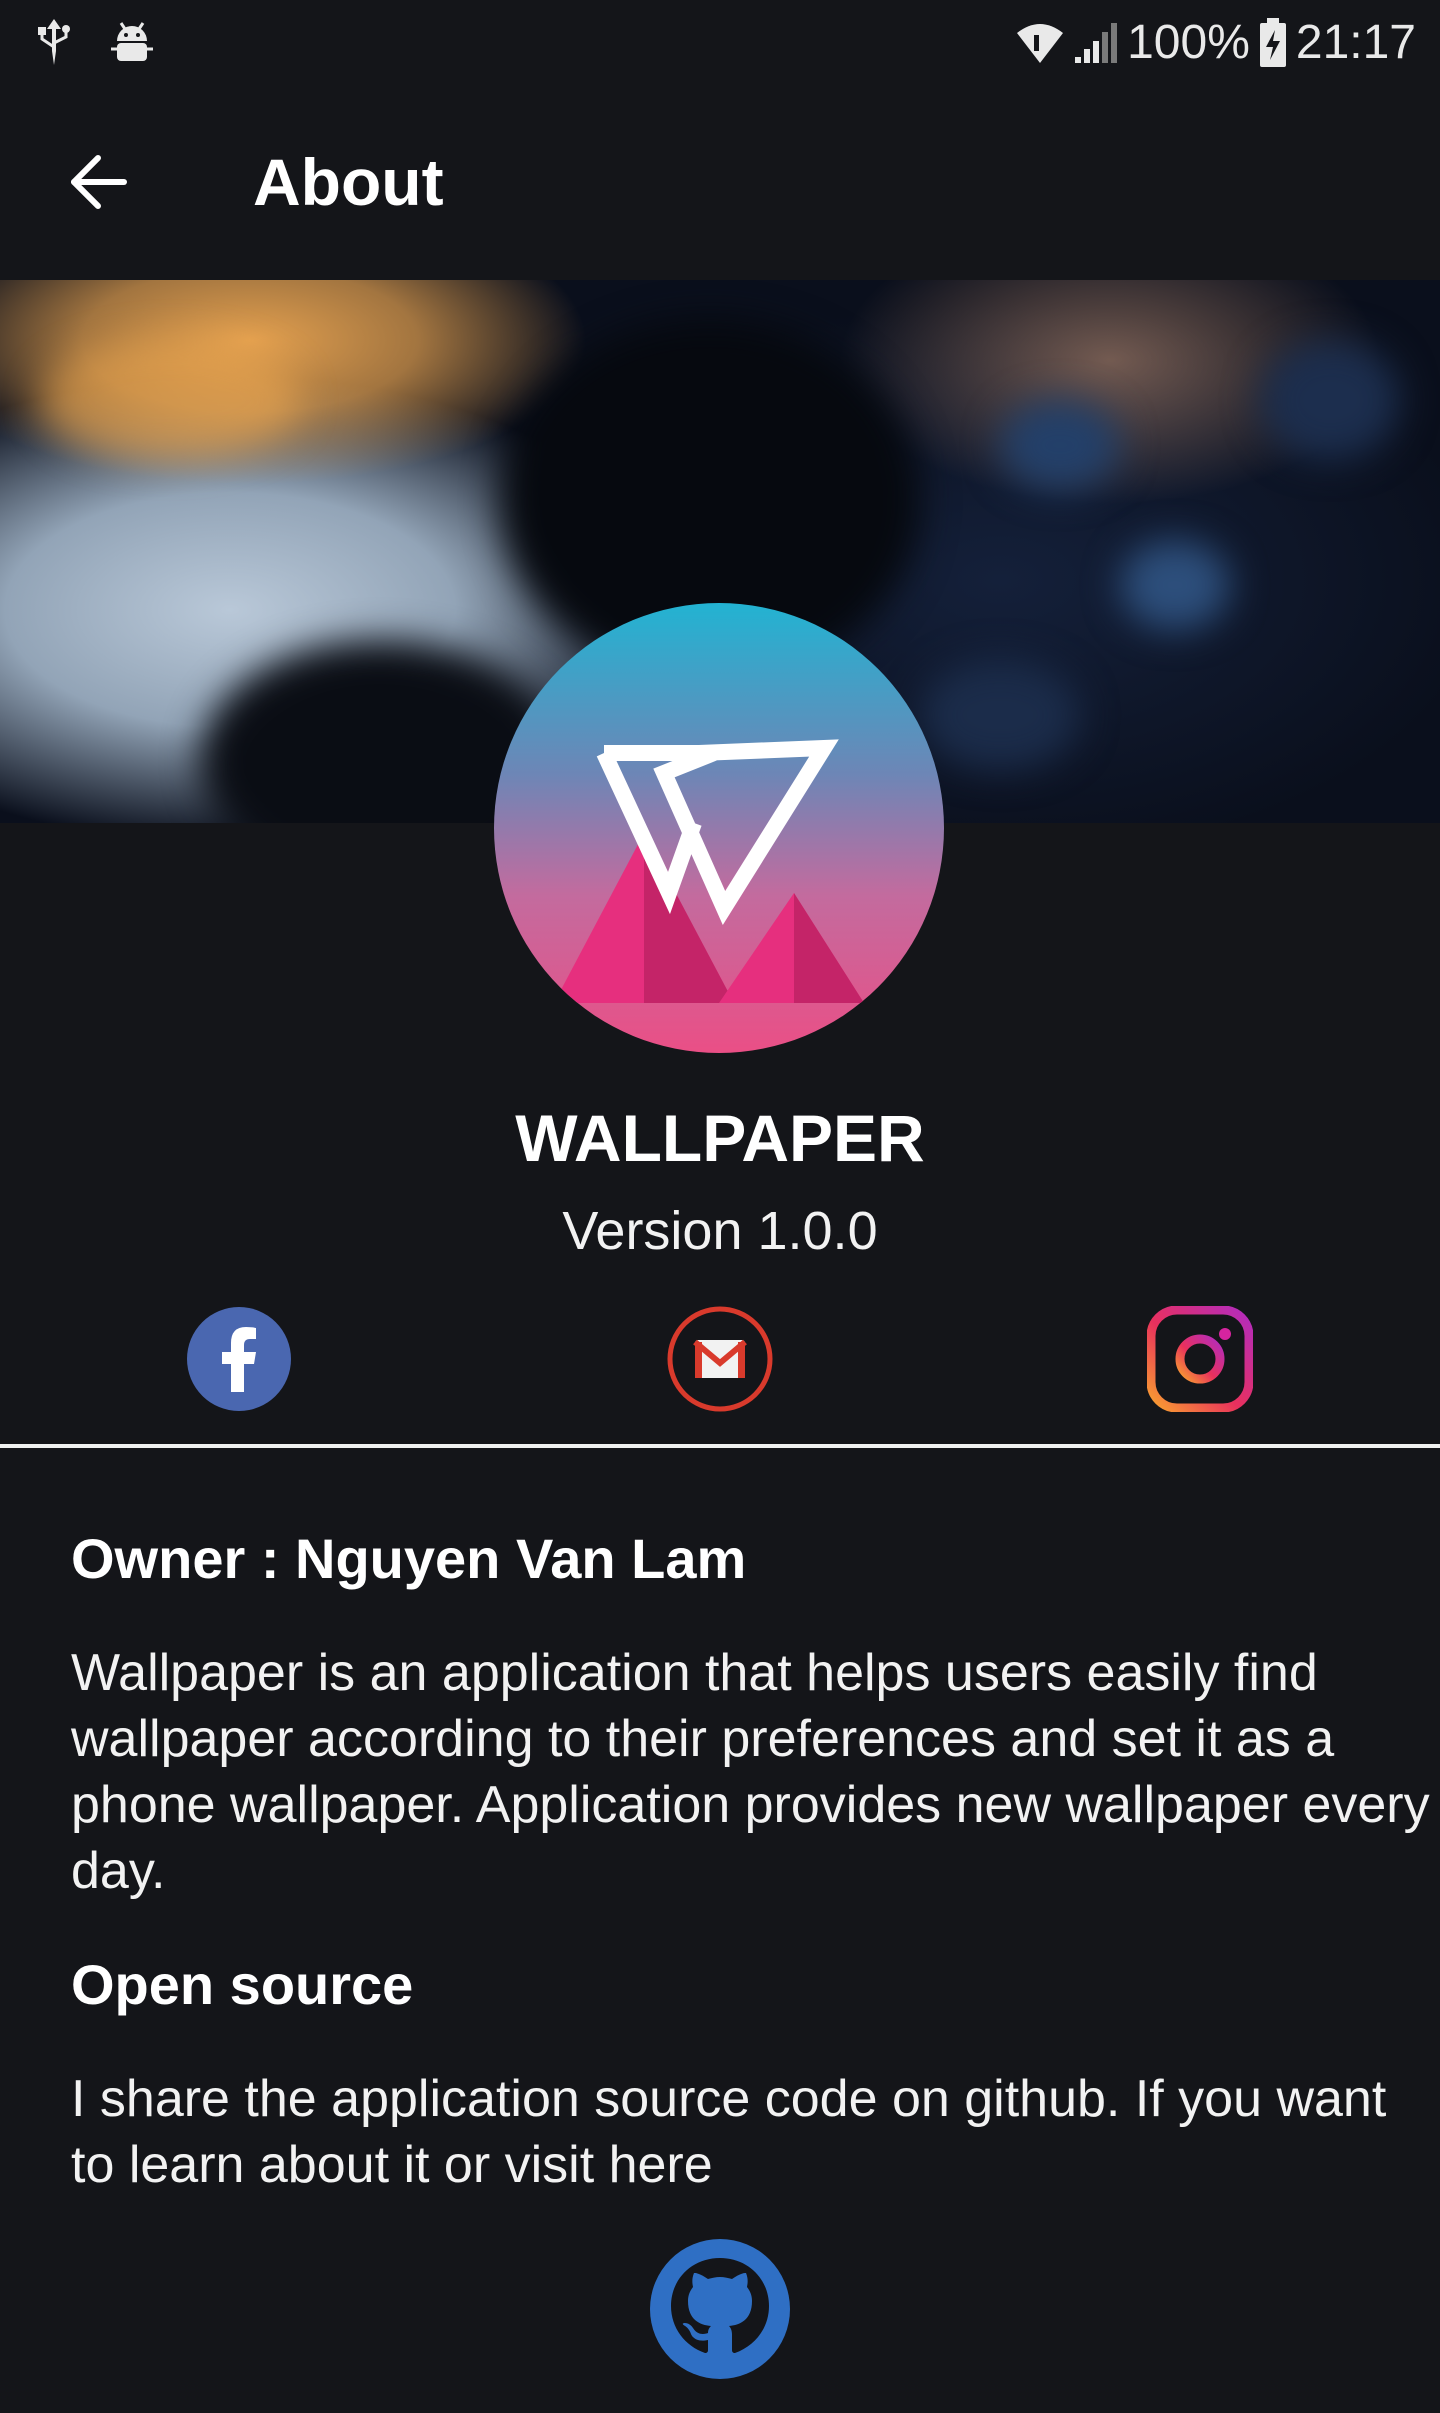  I want to click on wifi-icon, so click(1040, 43).